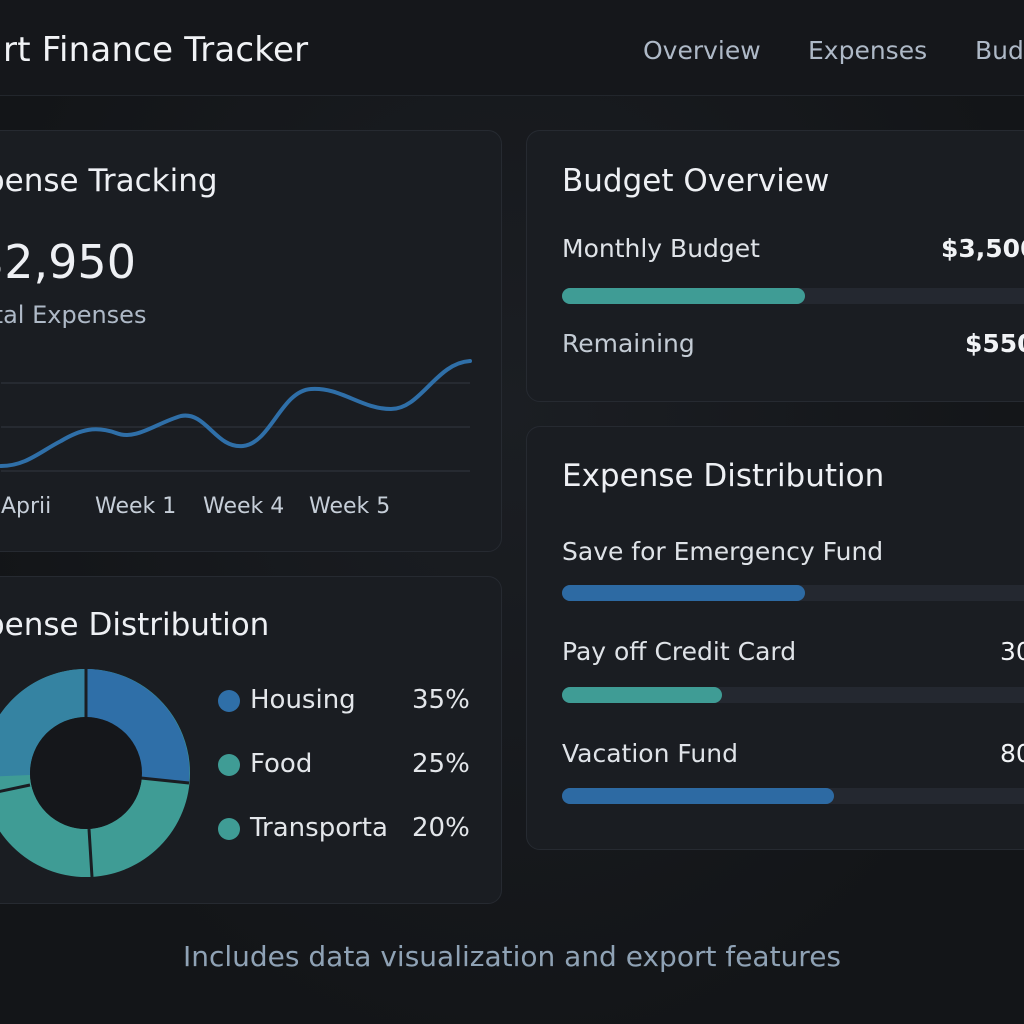 The image size is (1024, 1024). What do you see at coordinates (679, 651) in the screenshot?
I see `goal-label-credit-card: Pay off Credit Card` at bounding box center [679, 651].